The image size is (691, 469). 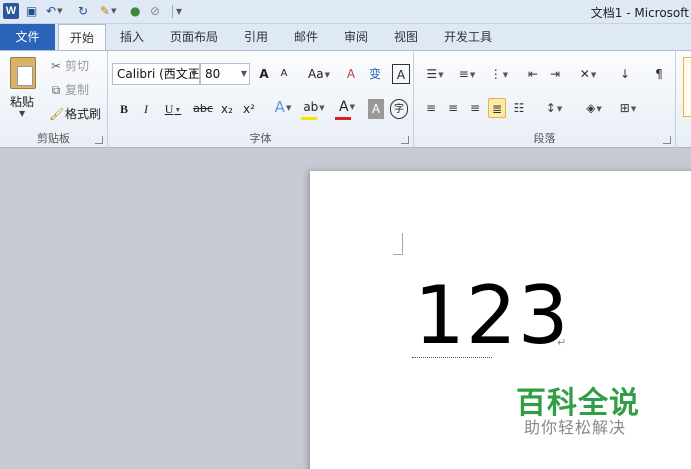 I want to click on paste-button: 粘贴, so click(x=22, y=101).